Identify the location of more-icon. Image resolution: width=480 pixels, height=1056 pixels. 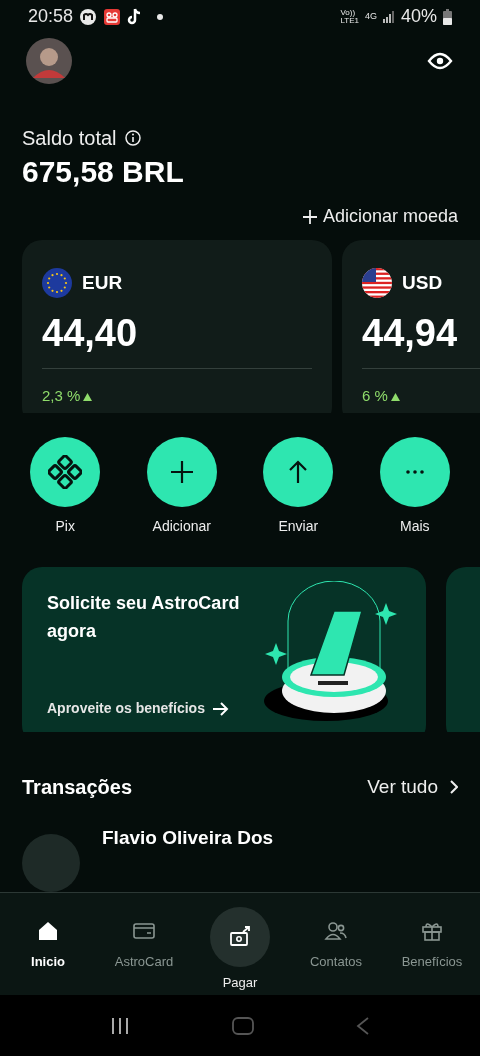
(414, 472).